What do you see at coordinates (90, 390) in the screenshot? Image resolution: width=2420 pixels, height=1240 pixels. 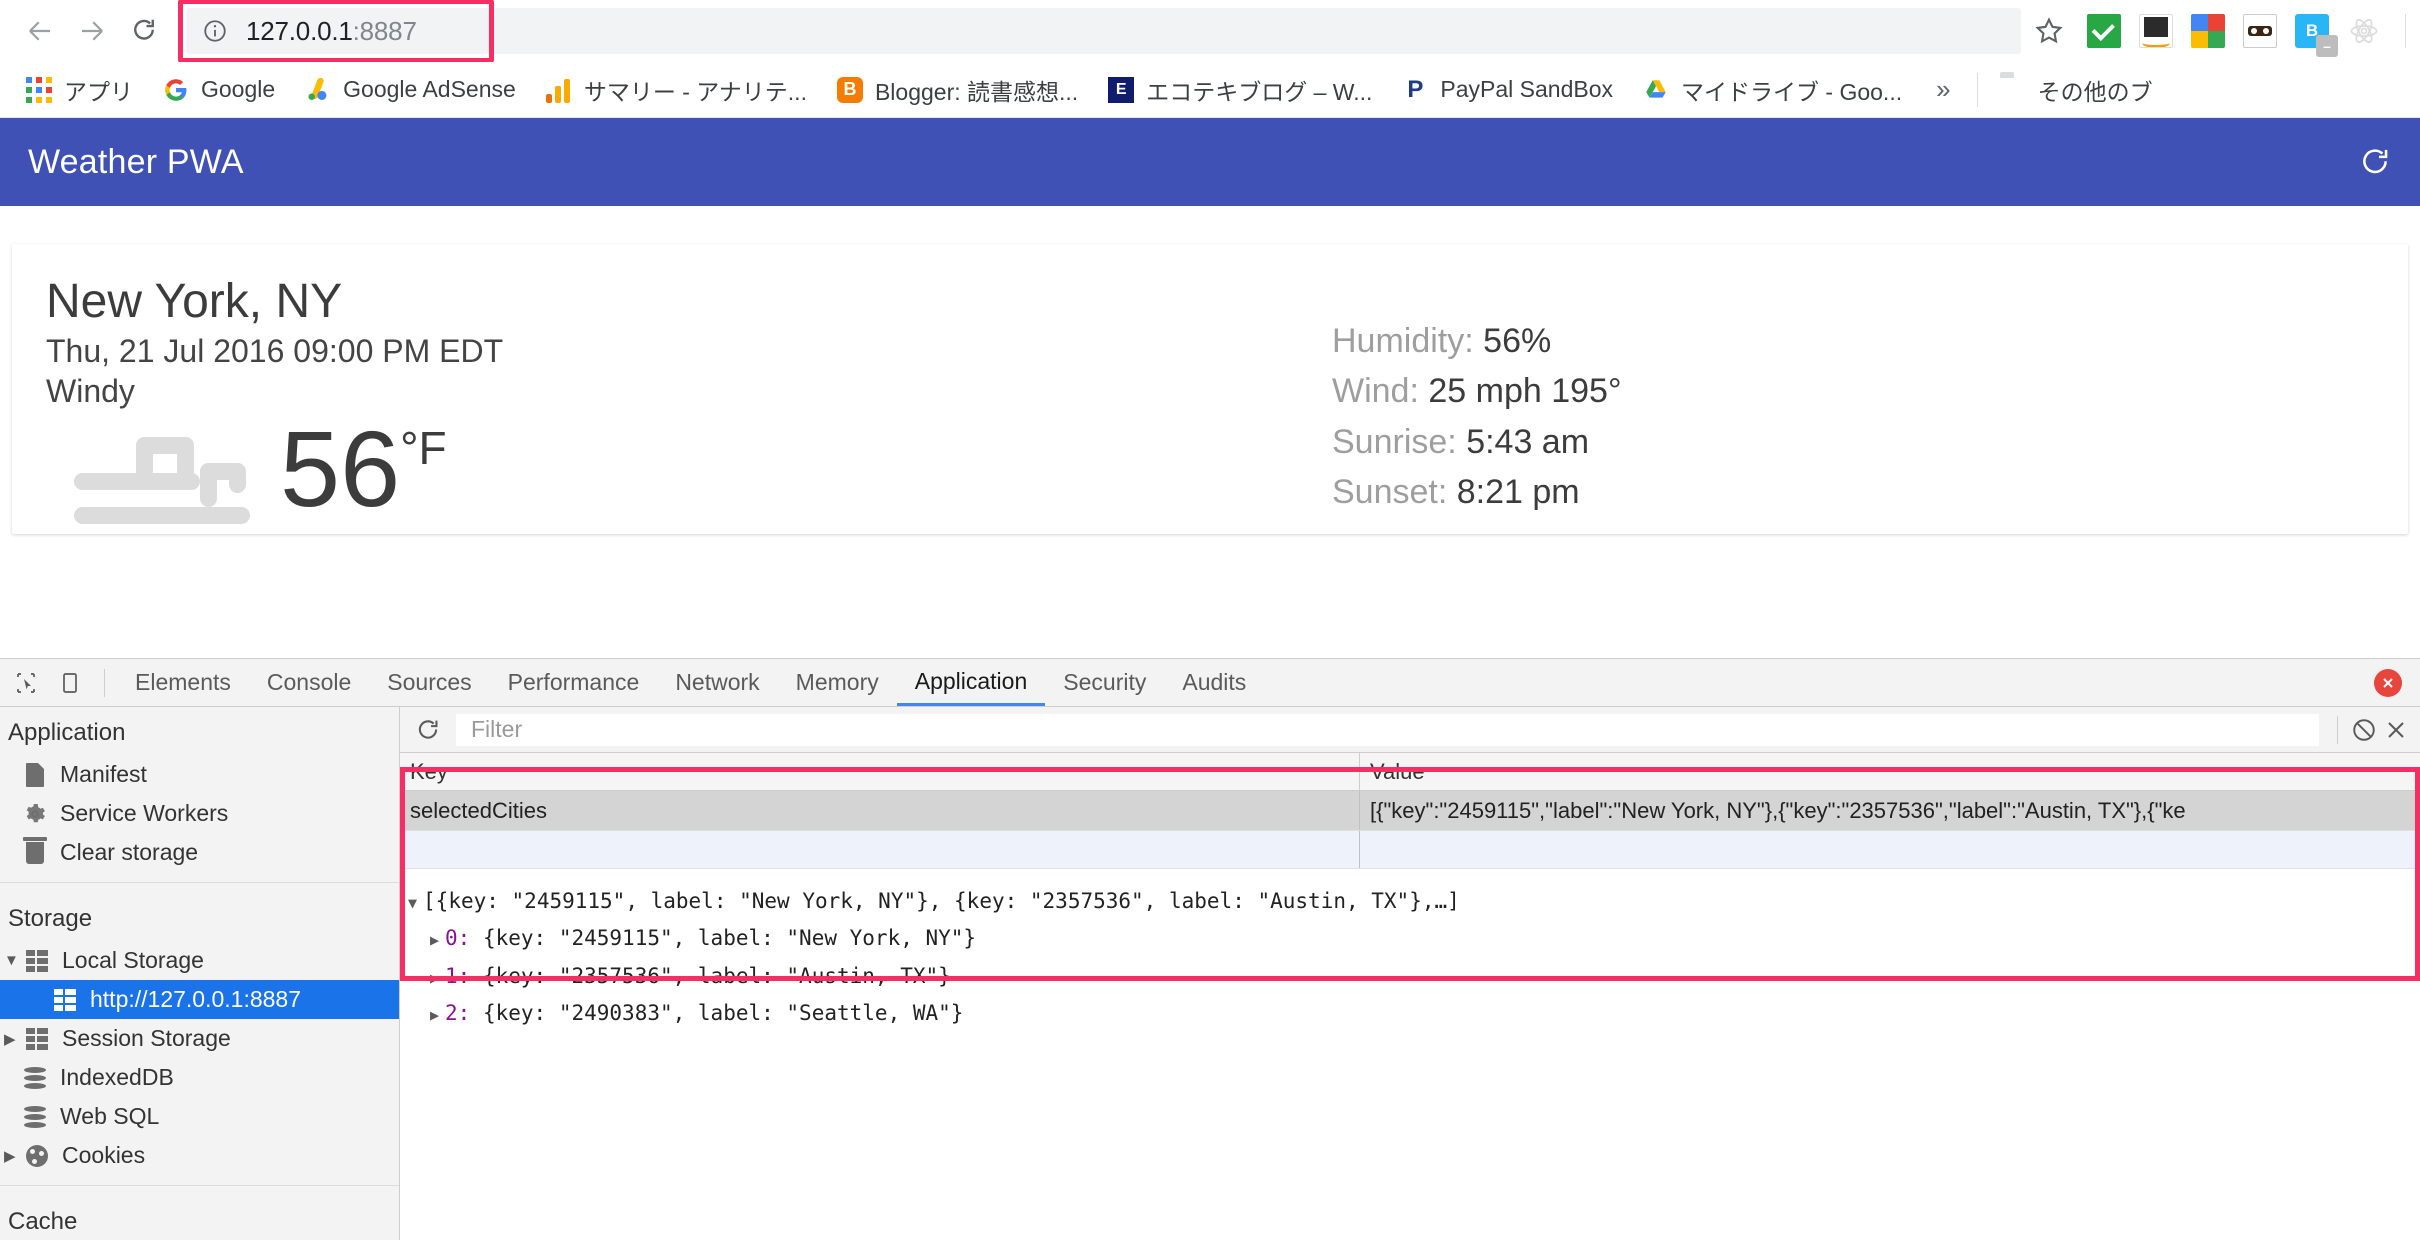 I see `weather-description: Windy` at bounding box center [90, 390].